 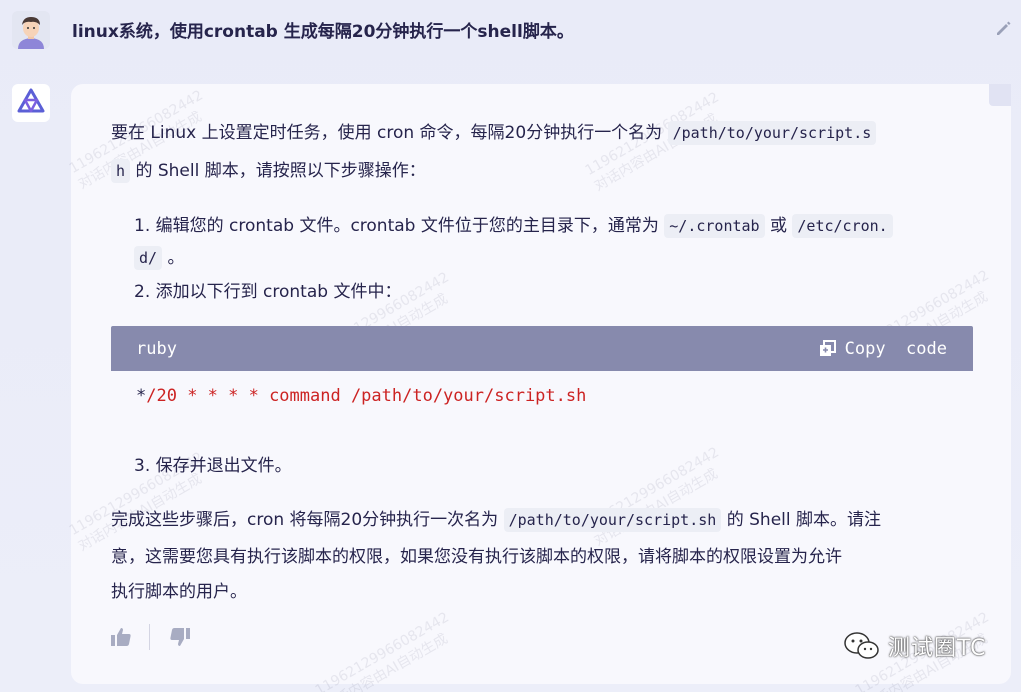 What do you see at coordinates (803, 520) in the screenshot?
I see `outro-text-cont: 的 Shell 脚本。请注` at bounding box center [803, 520].